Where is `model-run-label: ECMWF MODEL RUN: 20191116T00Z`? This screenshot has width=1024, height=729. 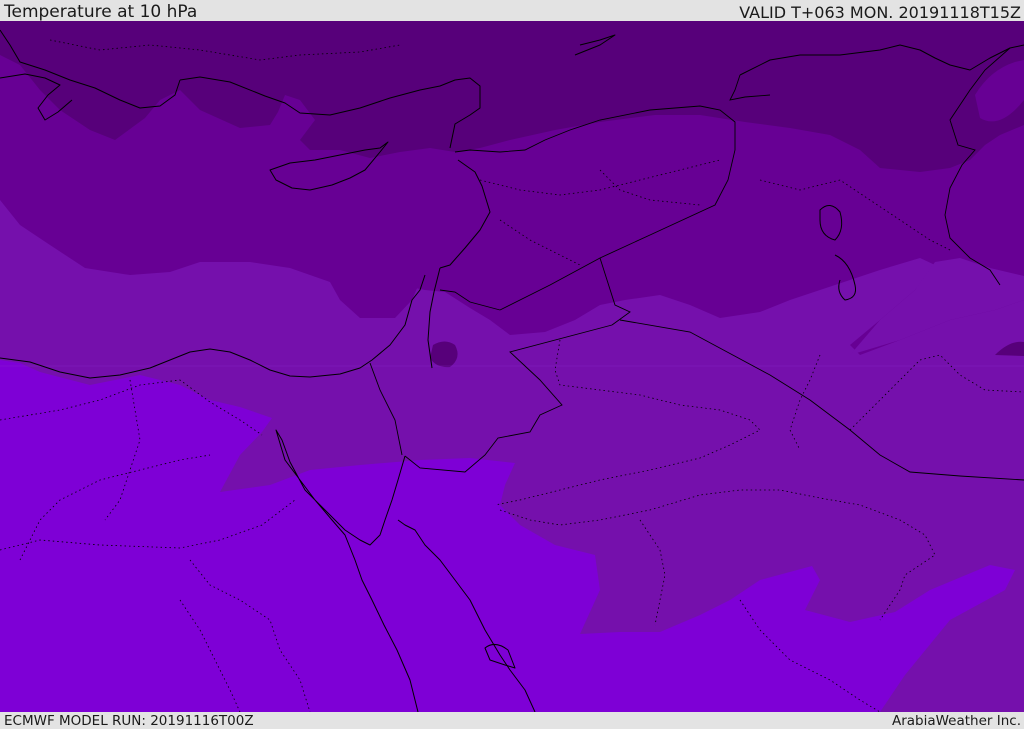
model-run-label: ECMWF MODEL RUN: 20191116T00Z is located at coordinates (129, 721).